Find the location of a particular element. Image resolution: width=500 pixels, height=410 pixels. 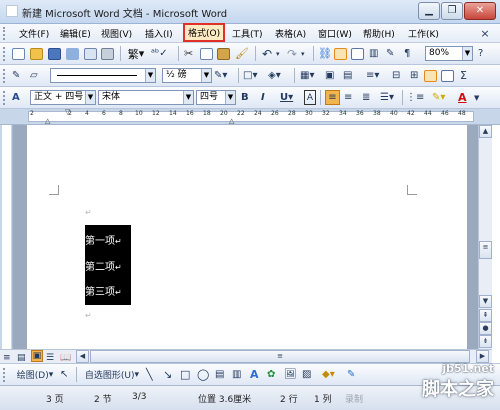

paste-icon is located at coordinates (223, 53).